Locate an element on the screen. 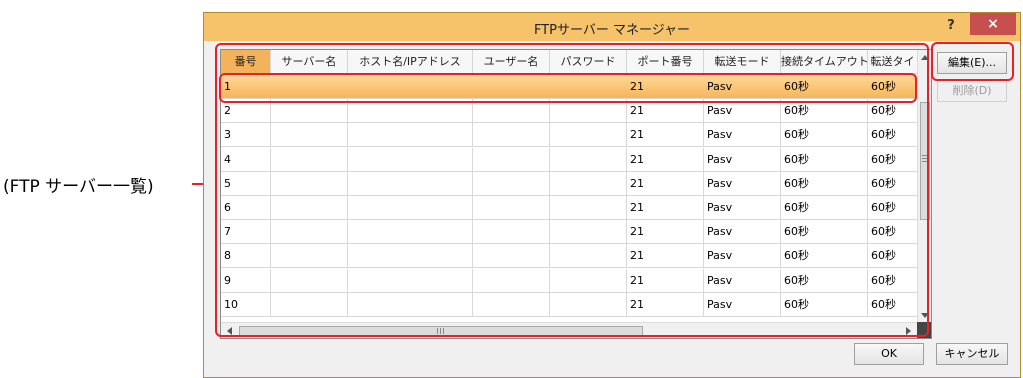  callout-label: (FTP サーバー一覧) is located at coordinates (78, 187).